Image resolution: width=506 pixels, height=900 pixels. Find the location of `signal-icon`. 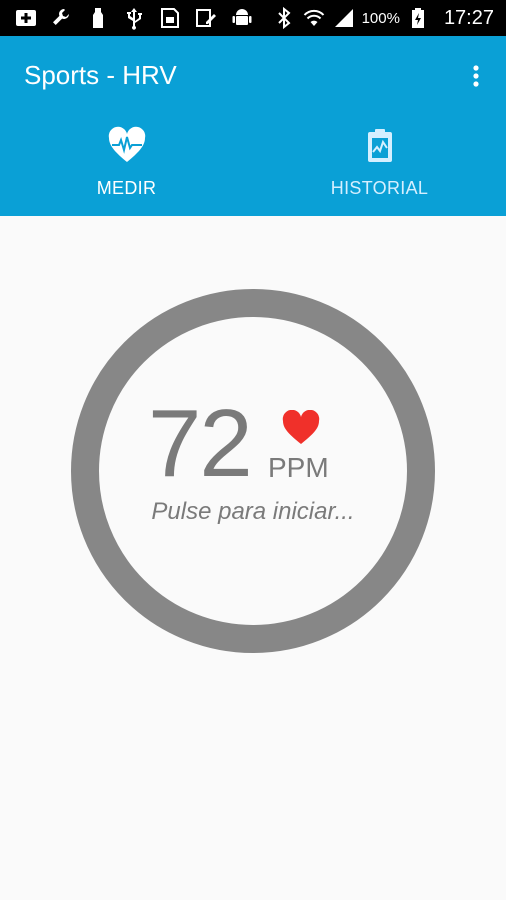

signal-icon is located at coordinates (343, 18).